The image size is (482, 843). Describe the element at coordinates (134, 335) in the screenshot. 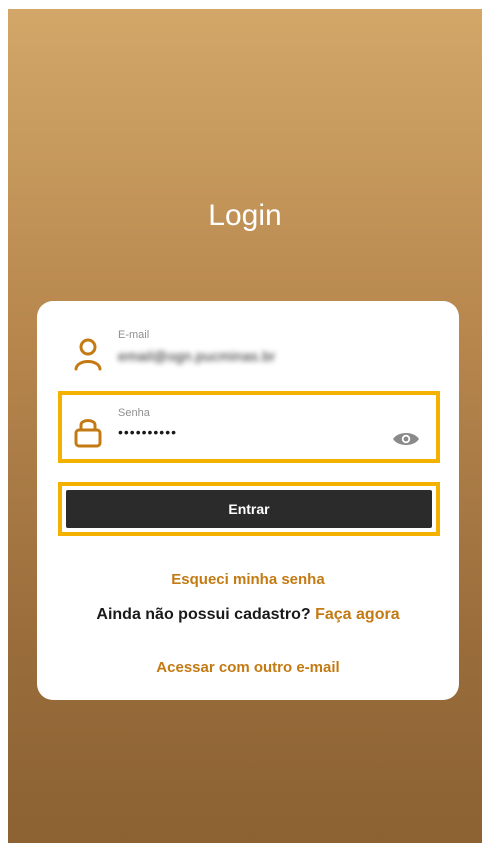

I see `email-label: E-mail` at that location.